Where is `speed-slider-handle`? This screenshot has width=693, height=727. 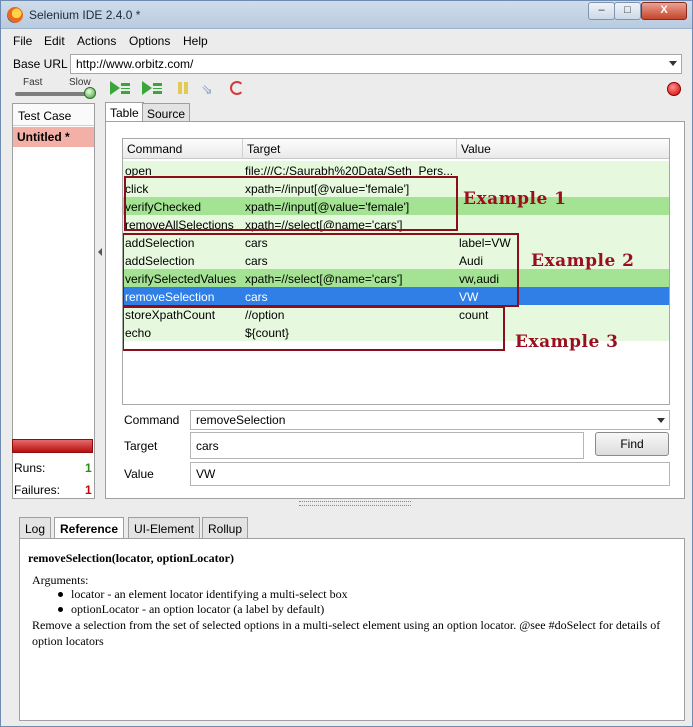 speed-slider-handle is located at coordinates (90, 93).